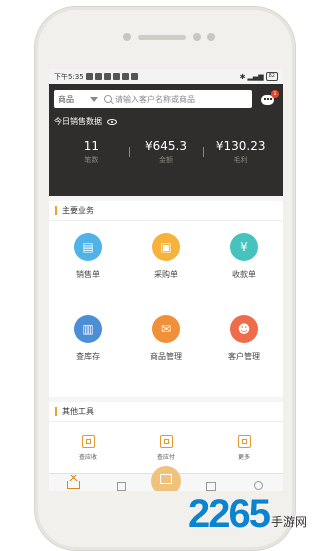 This screenshot has height=551, width=330. I want to click on product-manage-icon: ✉, so click(166, 329).